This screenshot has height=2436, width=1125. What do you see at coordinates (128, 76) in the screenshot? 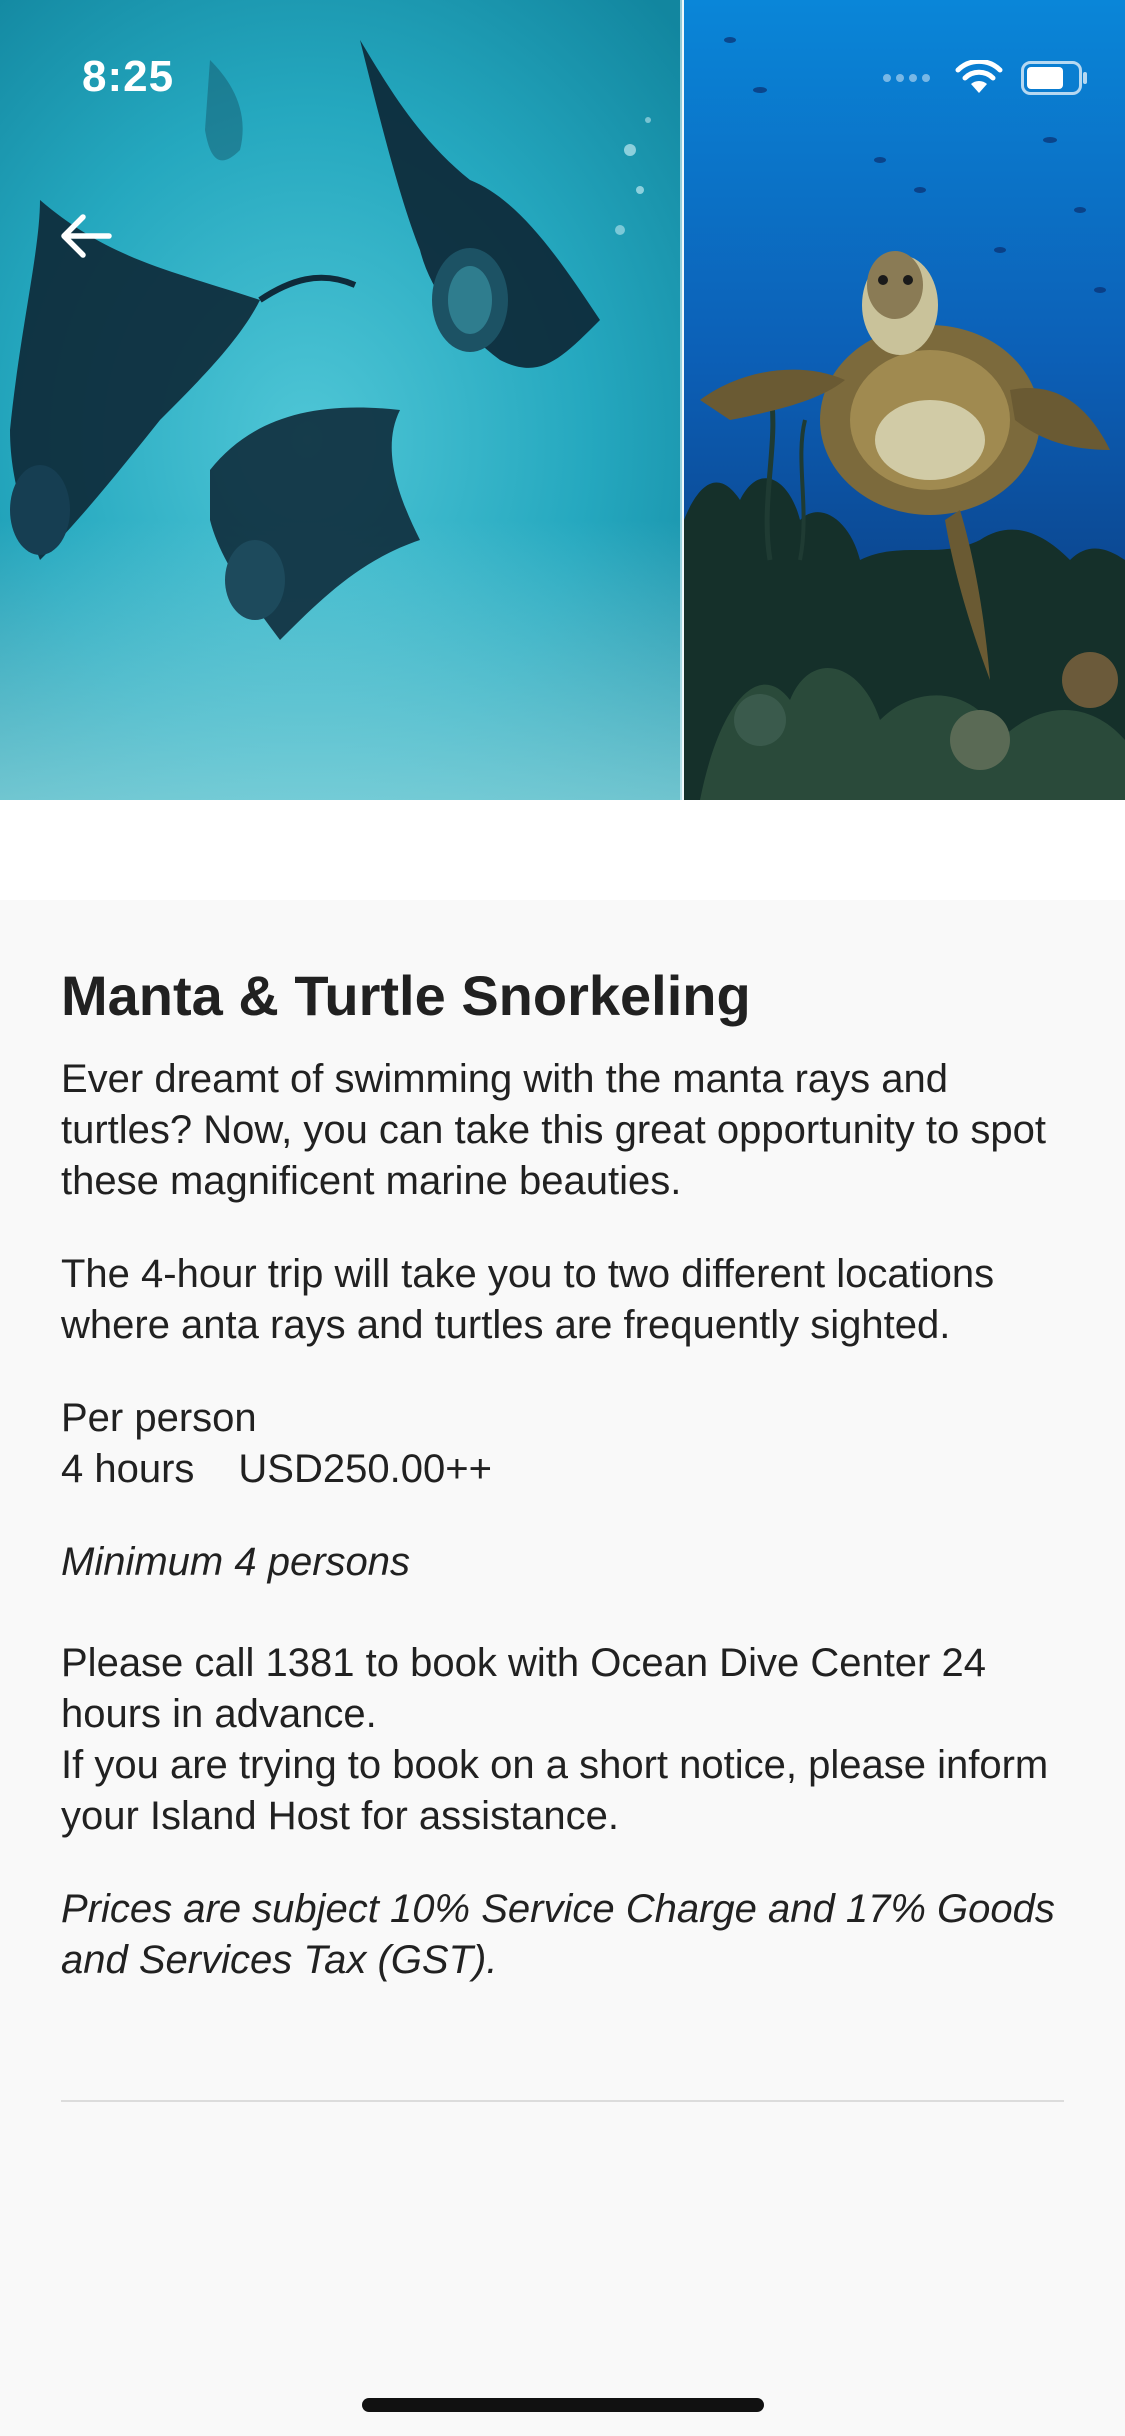
I see `status-time: 8:25` at bounding box center [128, 76].